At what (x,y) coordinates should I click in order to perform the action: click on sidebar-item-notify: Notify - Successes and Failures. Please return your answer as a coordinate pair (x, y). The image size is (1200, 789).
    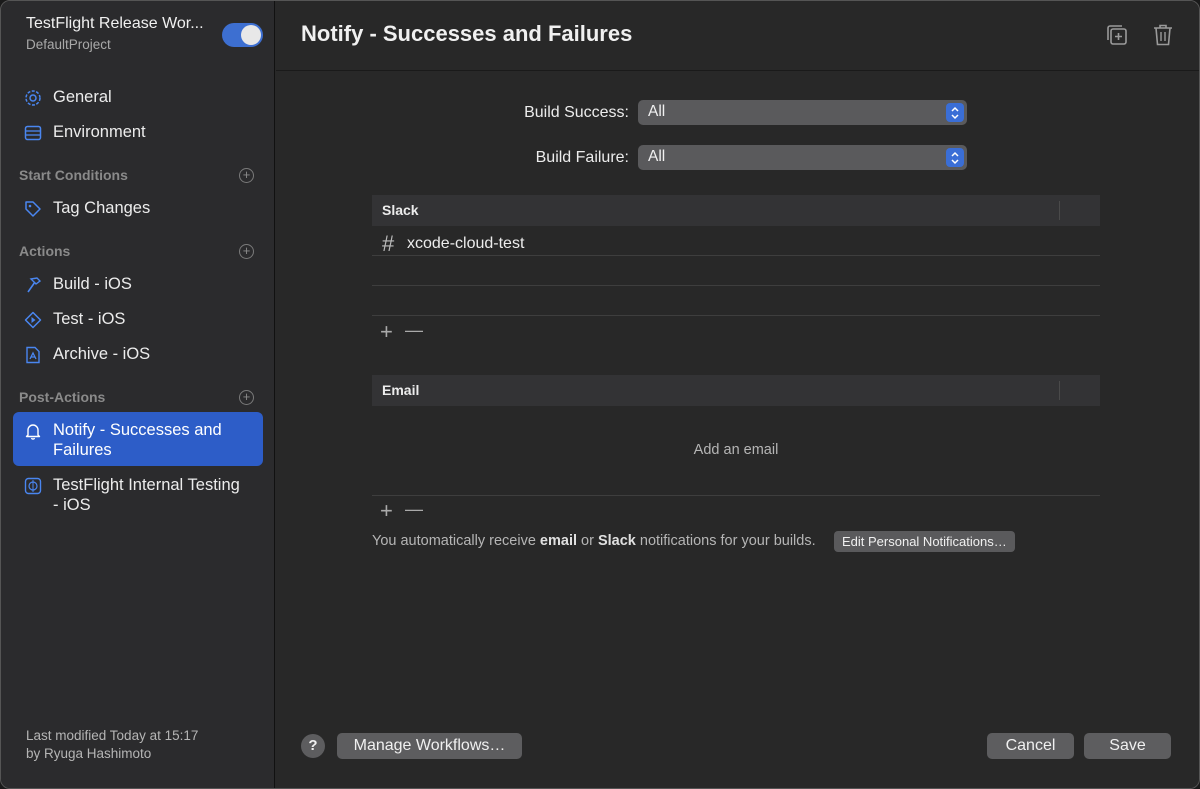
    Looking at the image, I should click on (138, 439).